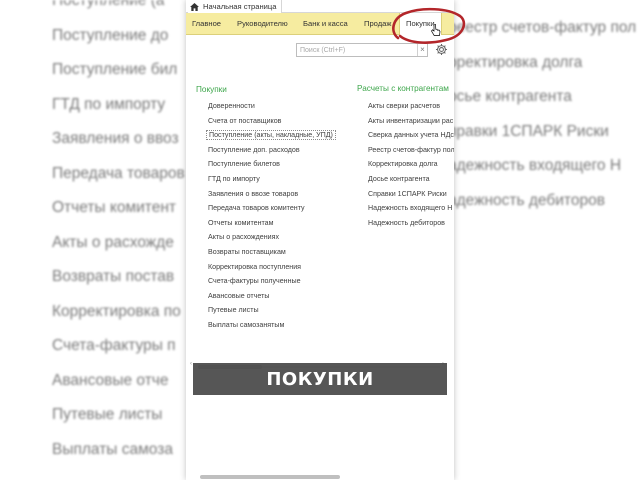  I want to click on scroll-left-icon: ‹, so click(191, 364).